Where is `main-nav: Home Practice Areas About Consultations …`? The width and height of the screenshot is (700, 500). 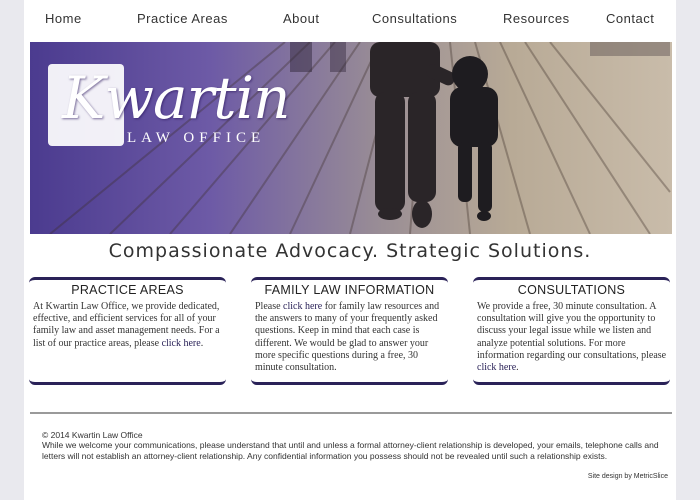
main-nav: Home Practice Areas About Consultations … is located at coordinates (350, 19).